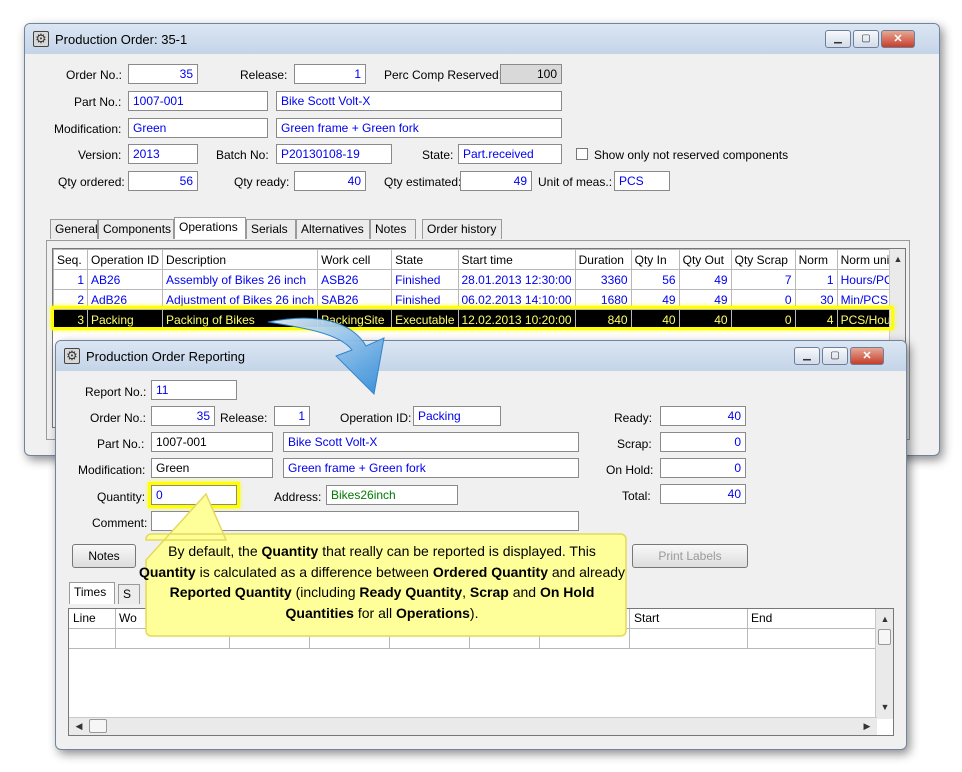 The height and width of the screenshot is (772, 962). I want to click on col-wo: Wo, so click(128, 618).